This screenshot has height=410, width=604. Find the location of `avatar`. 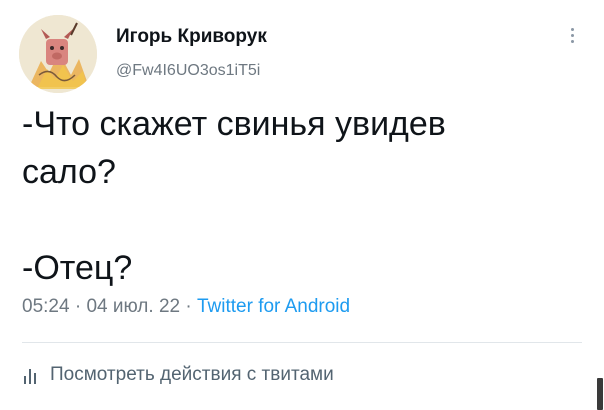

avatar is located at coordinates (58, 54).